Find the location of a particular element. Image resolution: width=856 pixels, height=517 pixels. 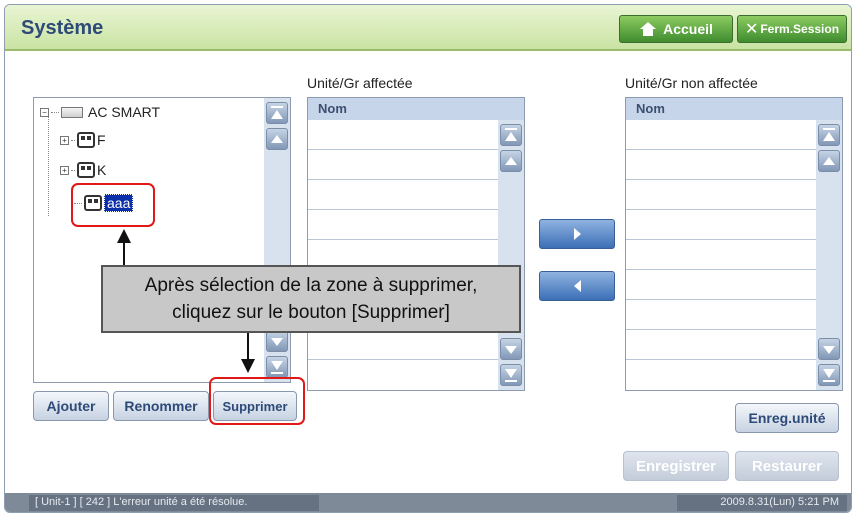

save-button: Enregistrer is located at coordinates (676, 466).